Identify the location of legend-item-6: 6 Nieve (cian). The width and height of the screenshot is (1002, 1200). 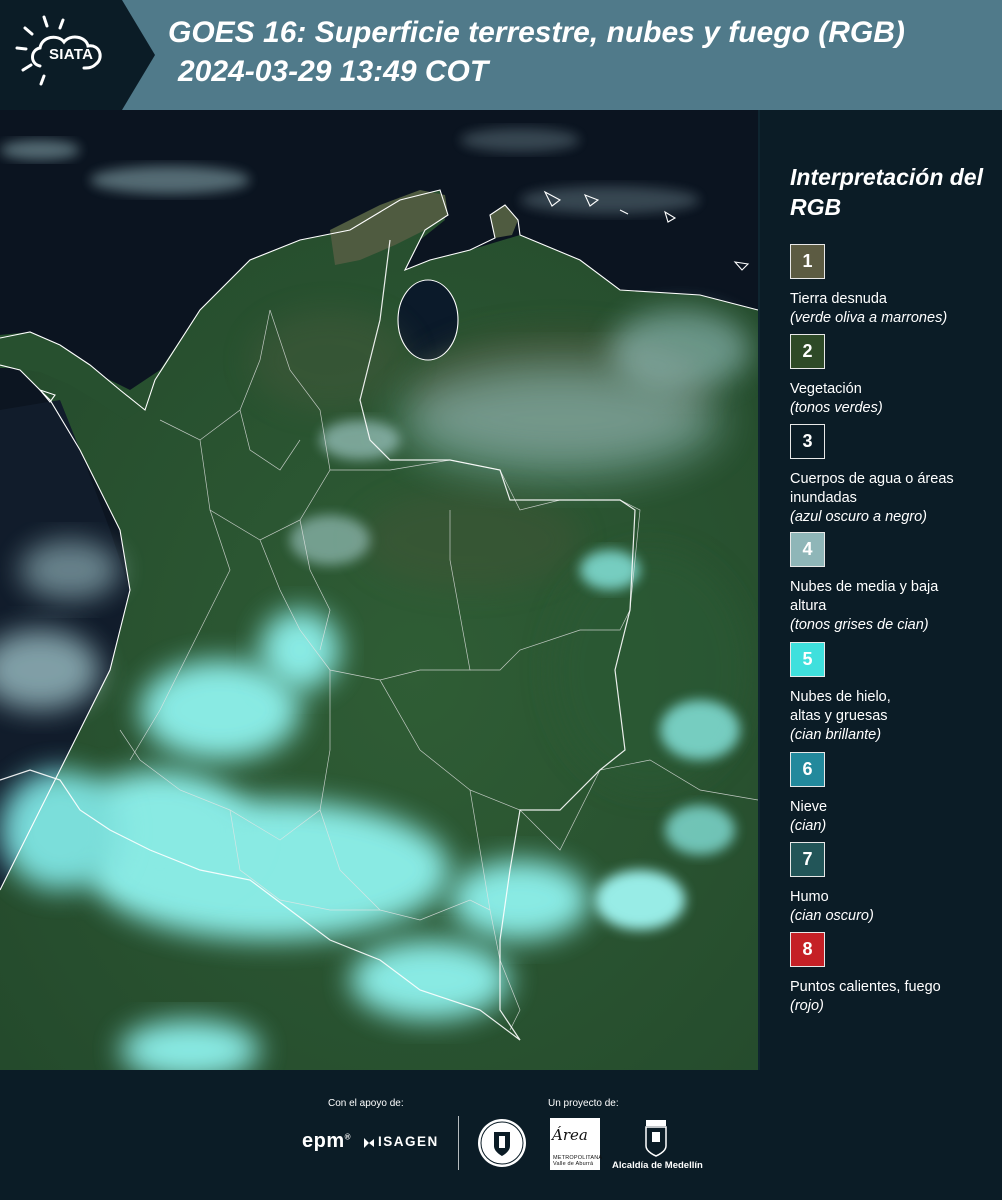
(895, 794).